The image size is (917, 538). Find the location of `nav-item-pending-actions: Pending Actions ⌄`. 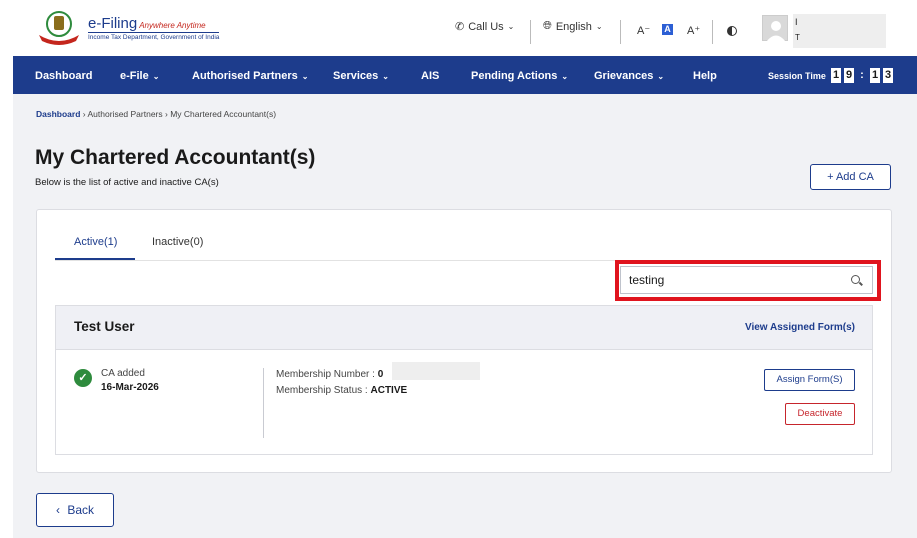

nav-item-pending-actions: Pending Actions ⌄ is located at coordinates (519, 76).